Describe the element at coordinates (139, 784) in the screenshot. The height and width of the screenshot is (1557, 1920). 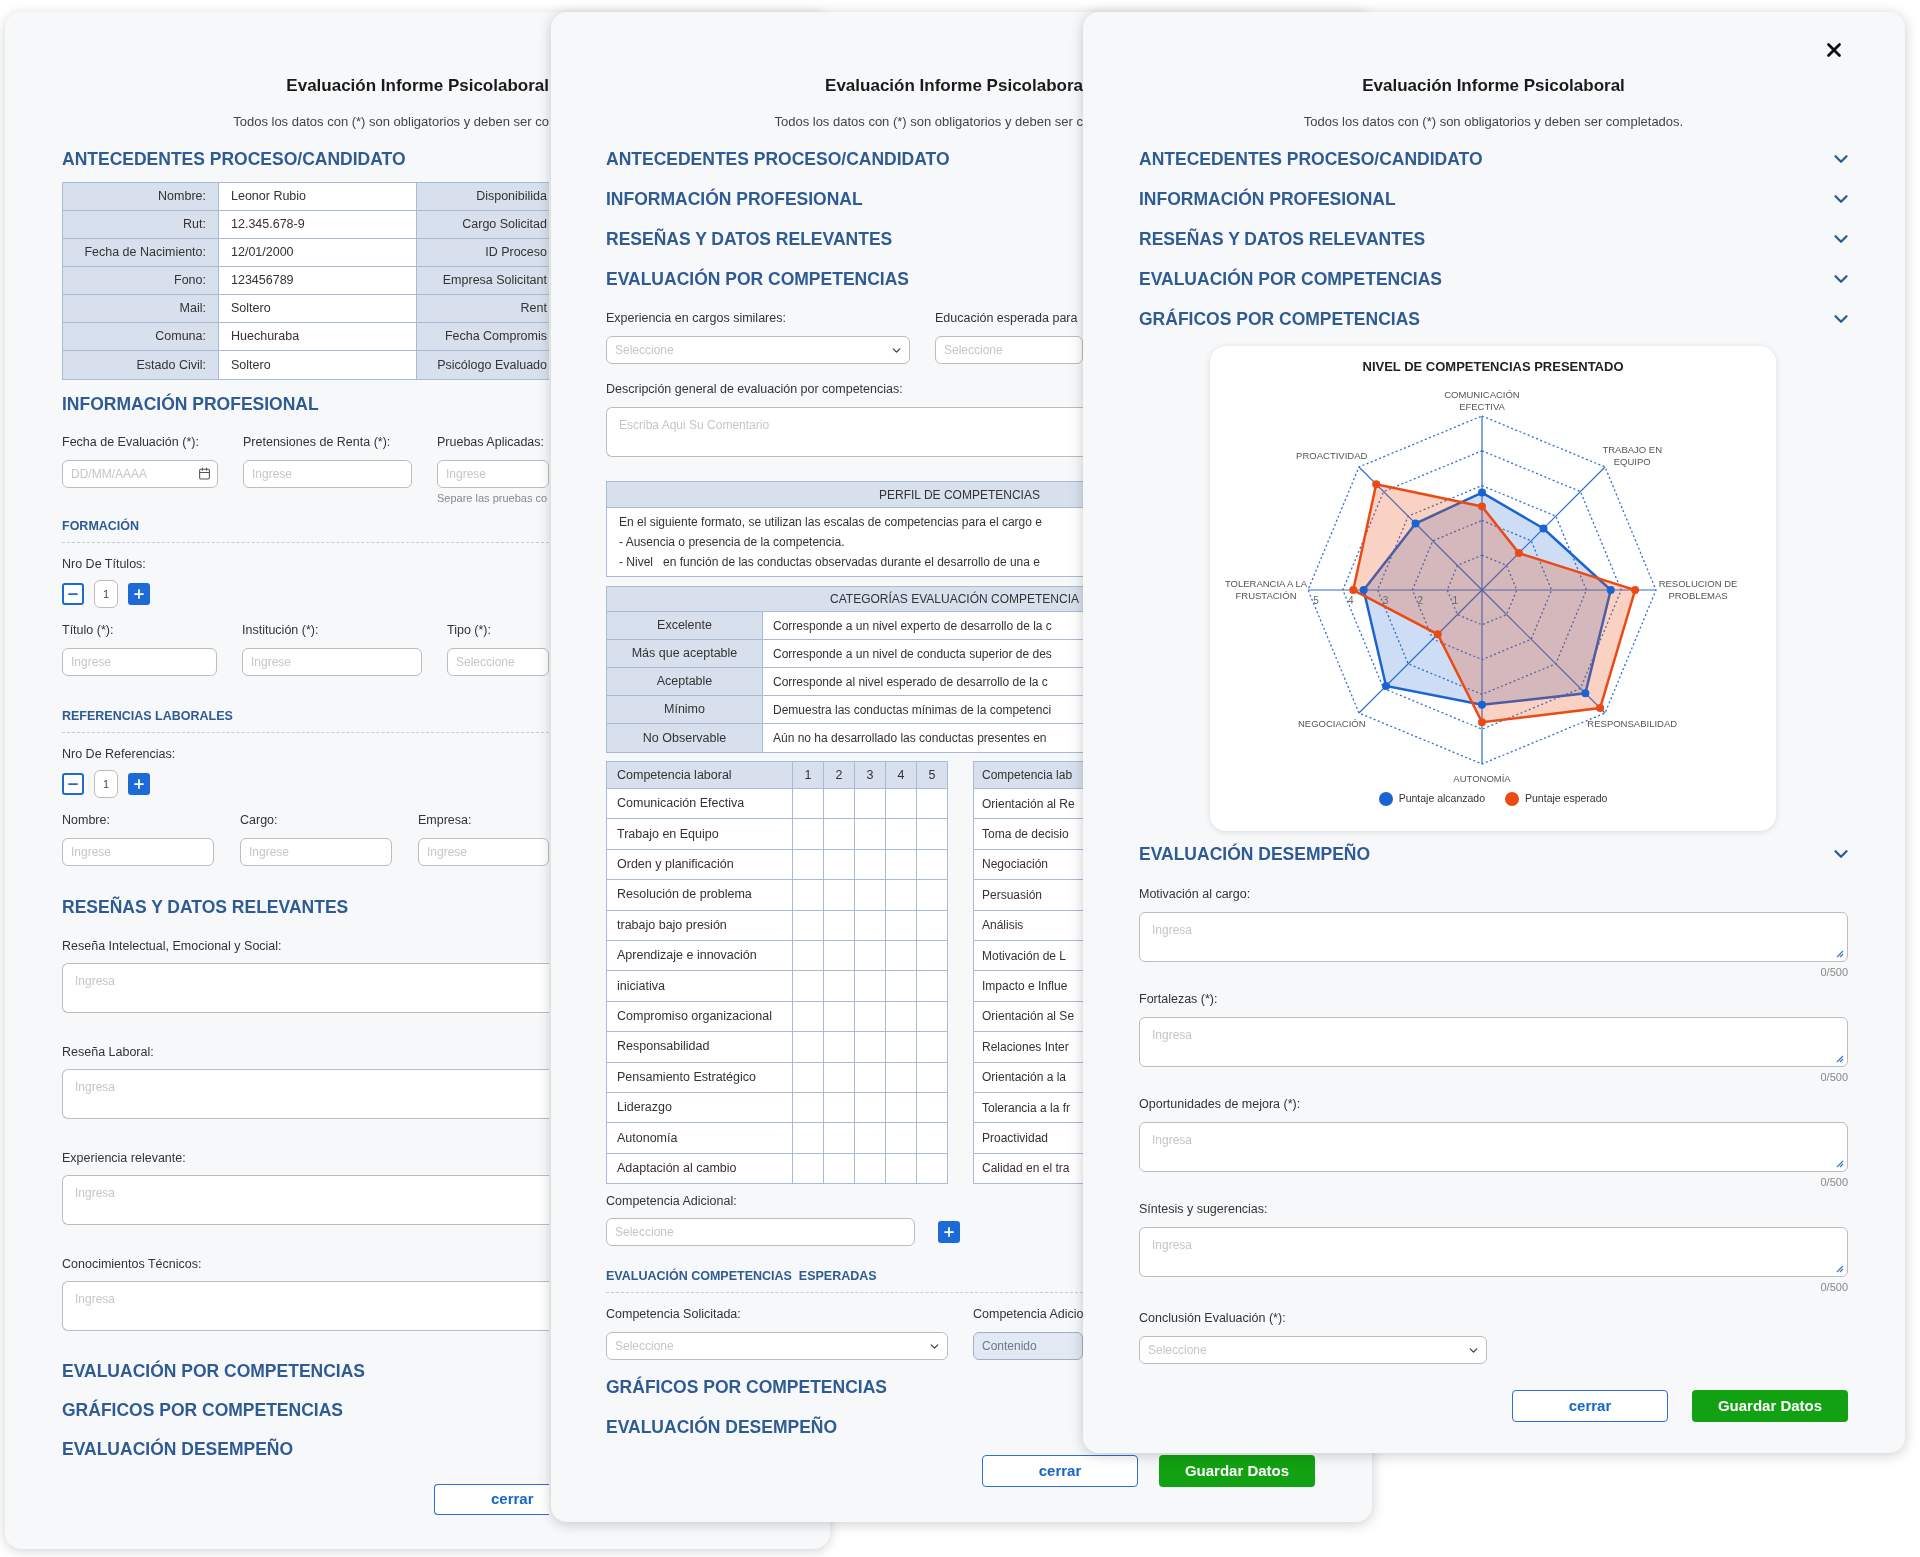
I see `increment-button` at that location.